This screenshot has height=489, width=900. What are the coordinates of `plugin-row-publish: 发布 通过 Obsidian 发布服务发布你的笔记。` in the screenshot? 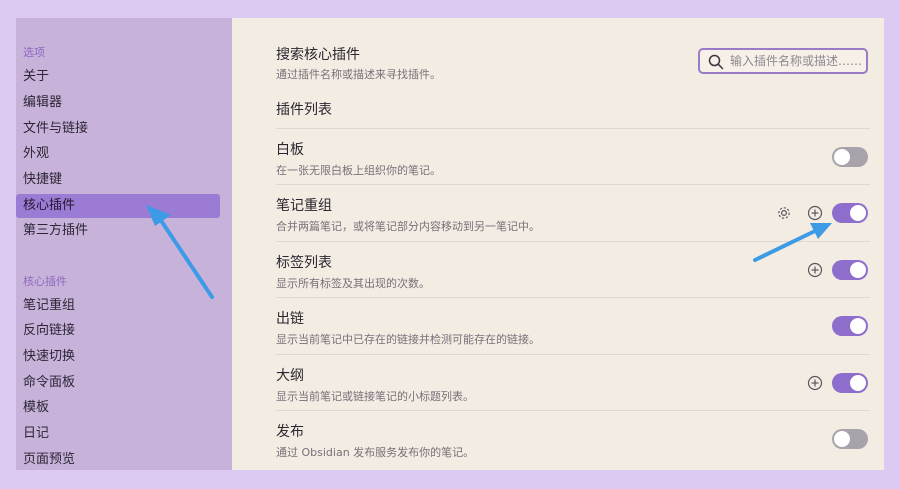 It's located at (573, 438).